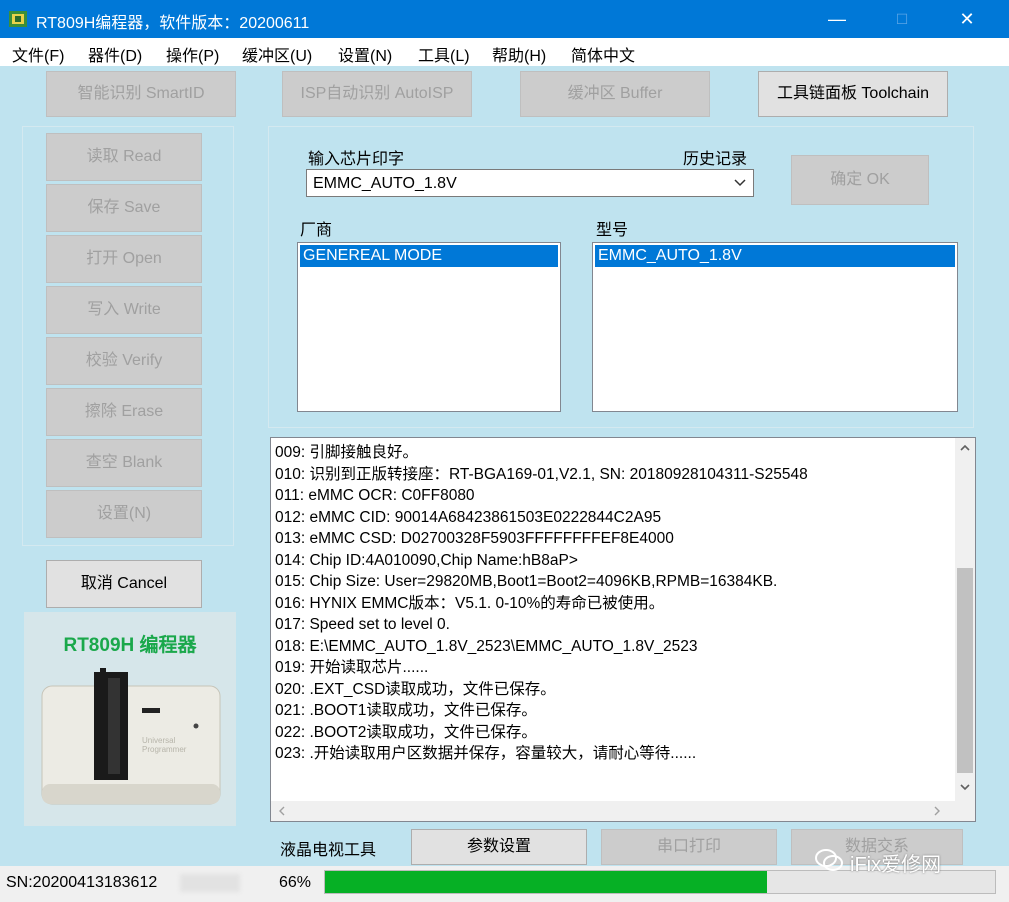  Describe the element at coordinates (615, 94) in the screenshot. I see `buffer-button: 缓冲区 Buffer` at that location.